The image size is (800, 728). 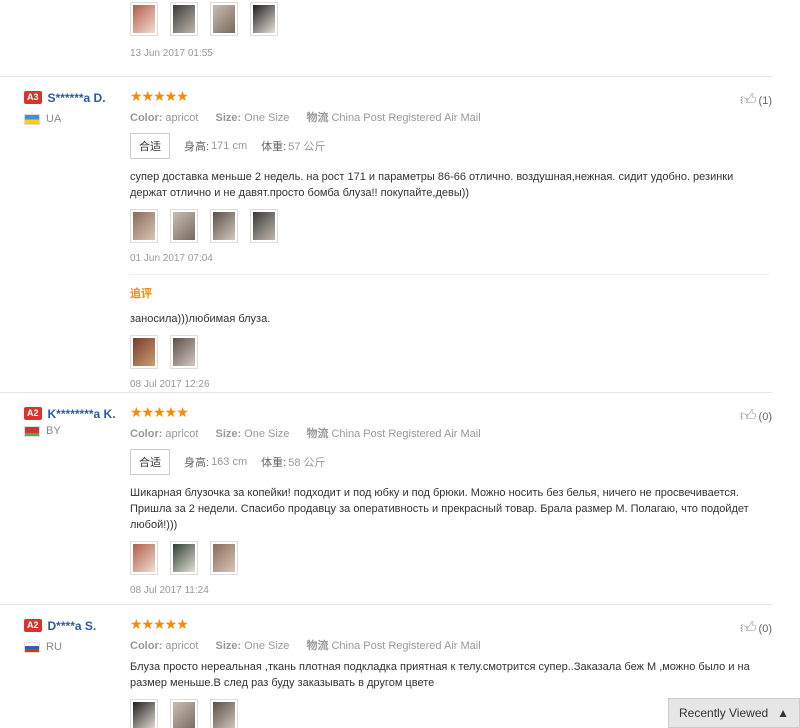 I want to click on buyer-height: 163 cm, so click(x=229, y=462).